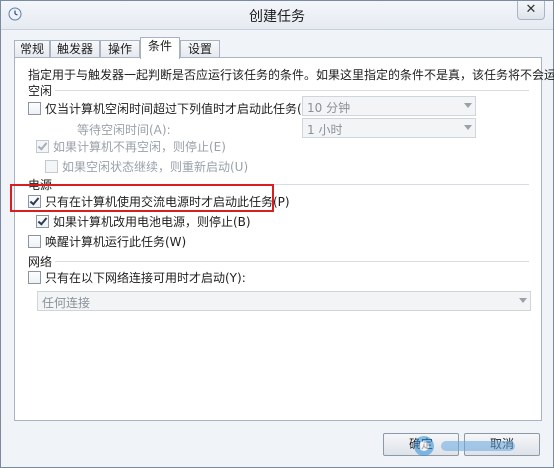 The width and height of the screenshot is (554, 468). Describe the element at coordinates (389, 106) in the screenshot. I see `idle-duration-select: 10 分钟` at that location.